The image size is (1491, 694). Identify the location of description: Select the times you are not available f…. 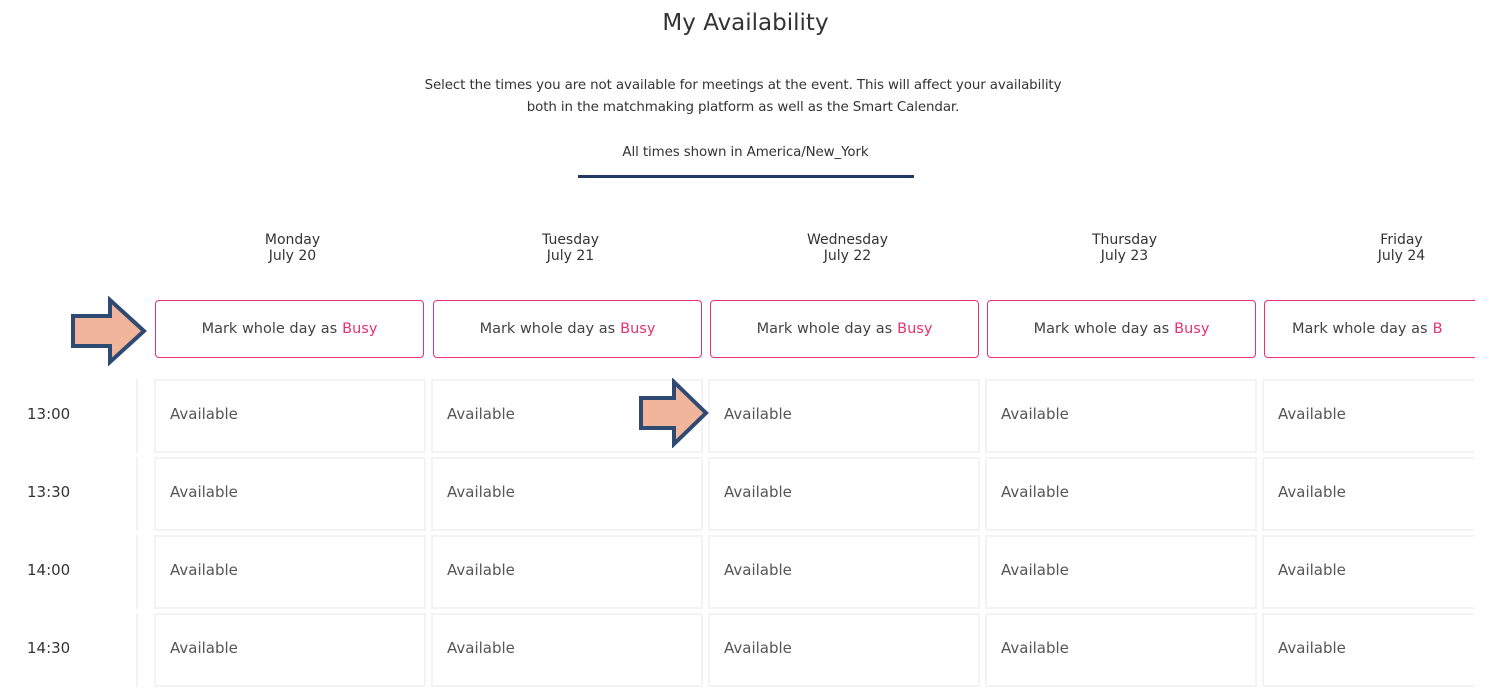
(743, 97).